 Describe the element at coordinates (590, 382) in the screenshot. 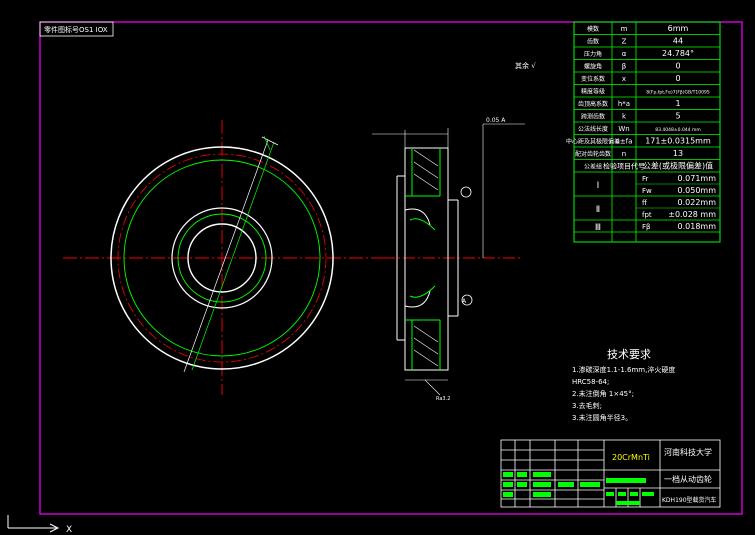

I see `tech-req-line: HRC58-64;` at that location.